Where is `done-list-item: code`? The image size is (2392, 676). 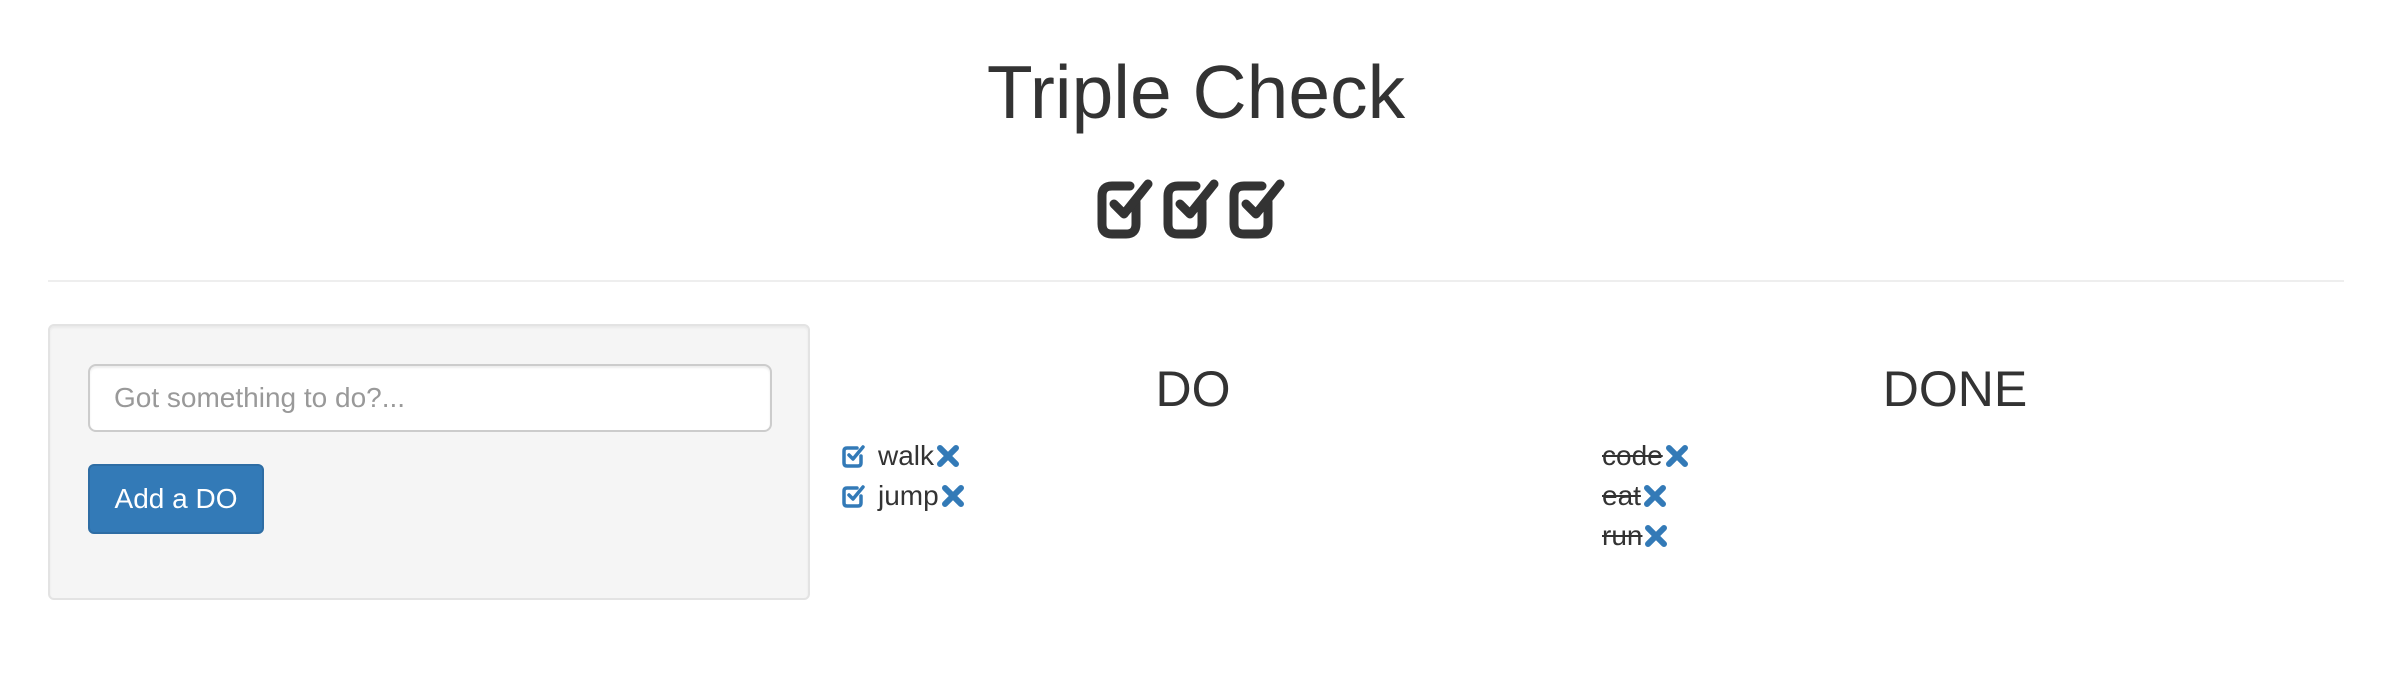
done-list-item: code is located at coordinates (1645, 456).